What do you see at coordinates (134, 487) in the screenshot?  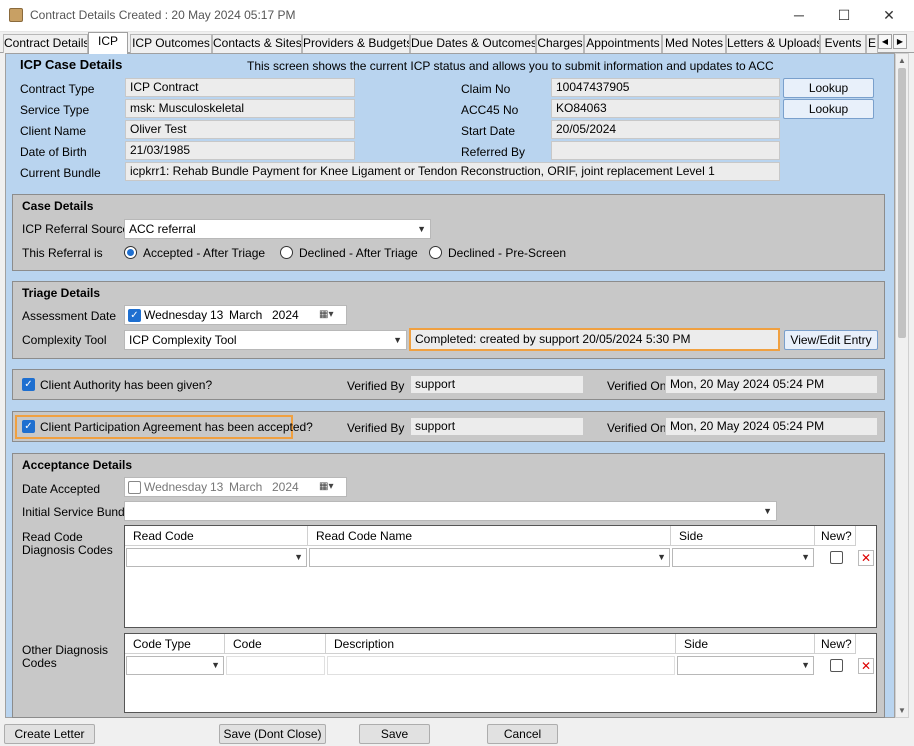 I see `date-accepted-checkbox` at bounding box center [134, 487].